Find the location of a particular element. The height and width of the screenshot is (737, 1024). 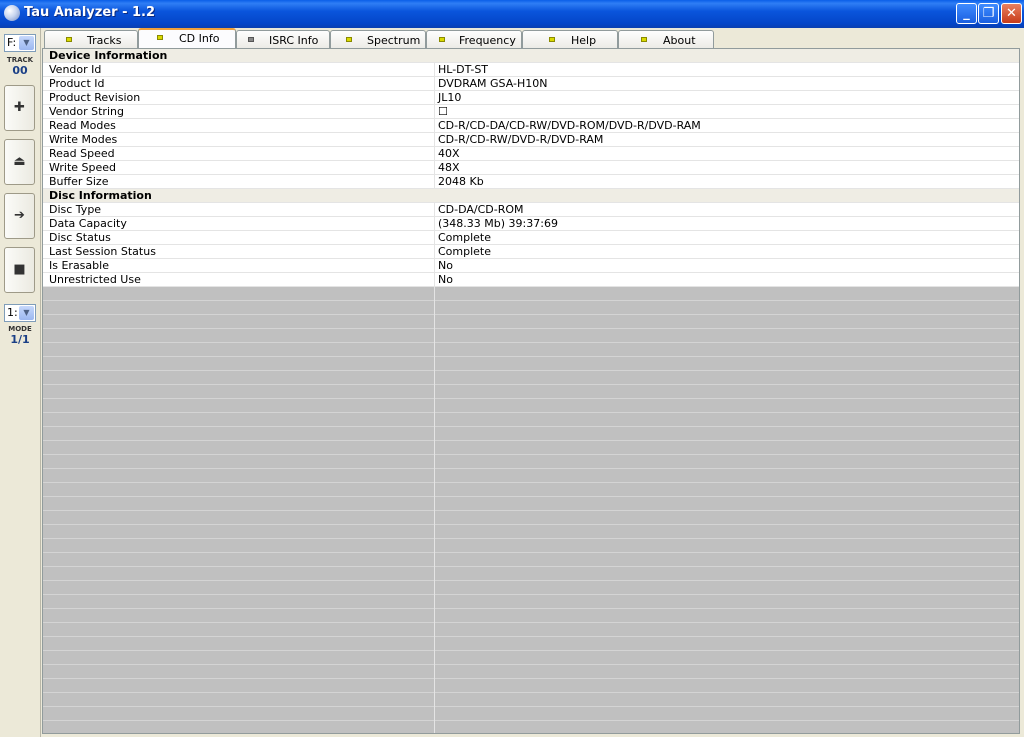

tab-frequency: Frequency is located at coordinates (474, 39).